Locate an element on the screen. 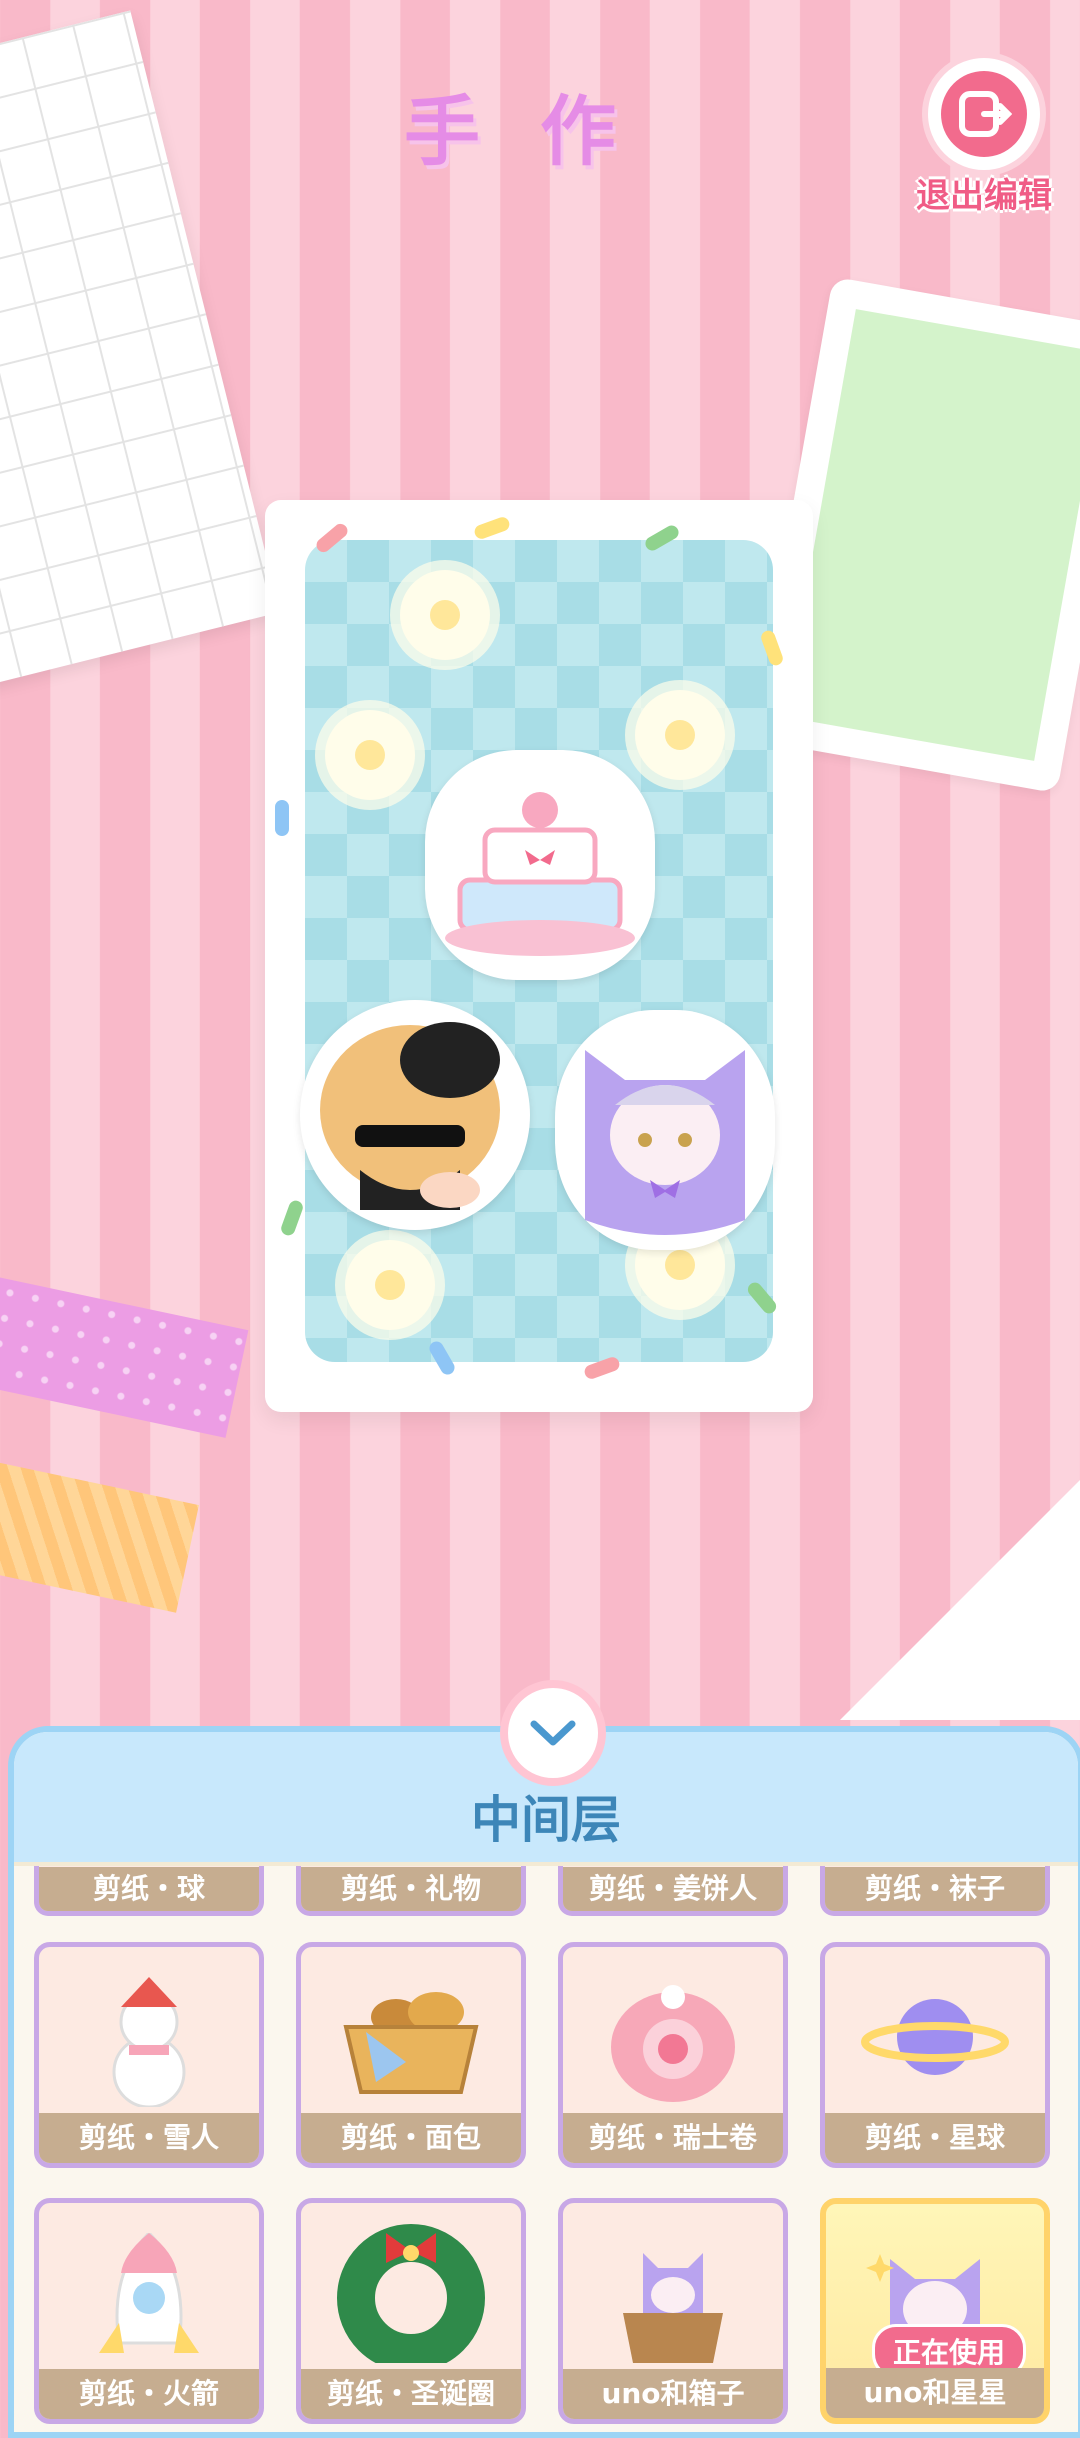 This screenshot has height=2438, width=1080. item-tile: 剪纸・瑞士卷 is located at coordinates (673, 2055).